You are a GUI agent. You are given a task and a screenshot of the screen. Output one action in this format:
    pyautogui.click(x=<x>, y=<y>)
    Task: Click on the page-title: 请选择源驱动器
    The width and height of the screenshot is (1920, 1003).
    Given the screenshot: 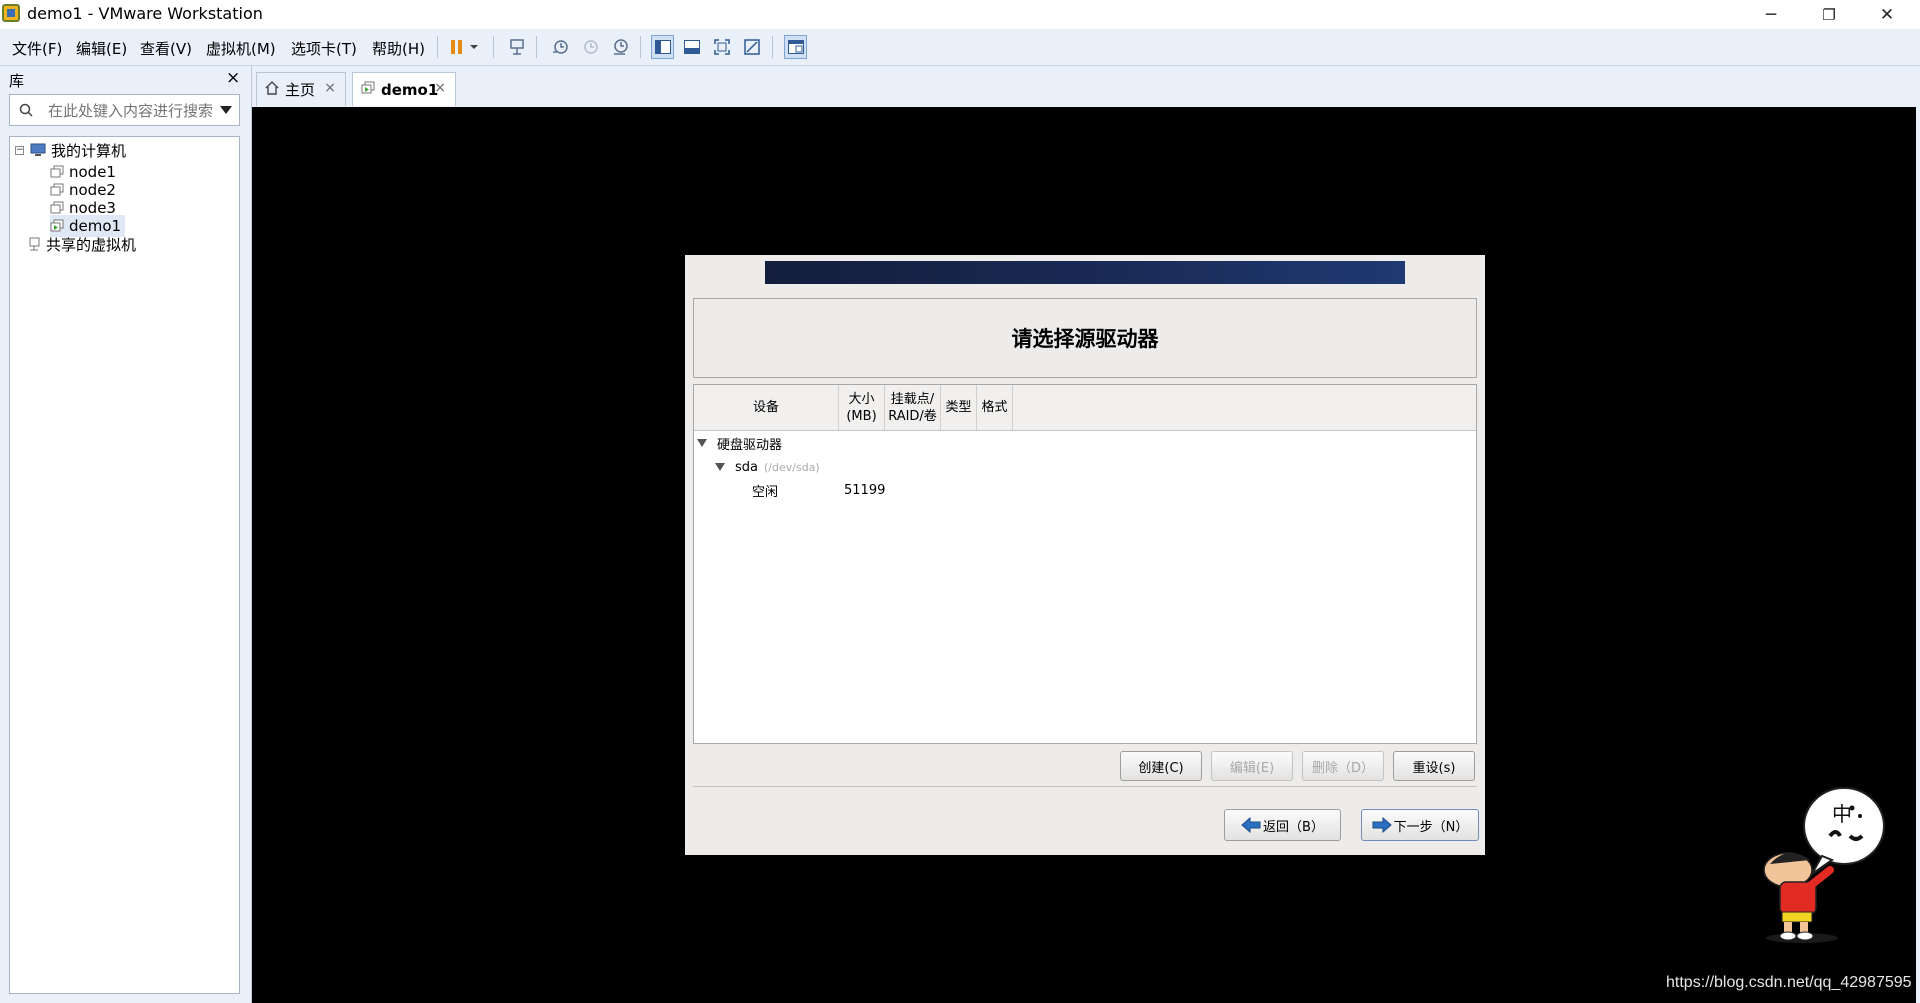 What is the action you would take?
    pyautogui.click(x=1085, y=339)
    